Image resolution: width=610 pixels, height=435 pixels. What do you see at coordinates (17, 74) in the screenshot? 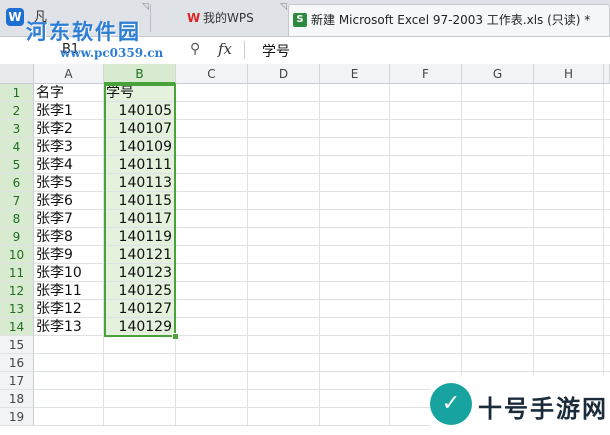
I see `select-all-corner` at bounding box center [17, 74].